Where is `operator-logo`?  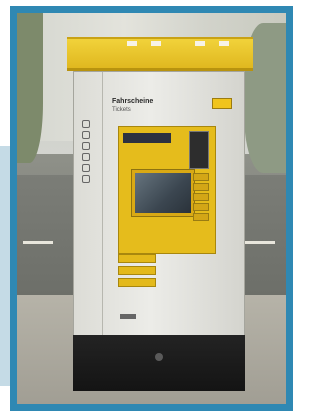 operator-logo is located at coordinates (222, 103).